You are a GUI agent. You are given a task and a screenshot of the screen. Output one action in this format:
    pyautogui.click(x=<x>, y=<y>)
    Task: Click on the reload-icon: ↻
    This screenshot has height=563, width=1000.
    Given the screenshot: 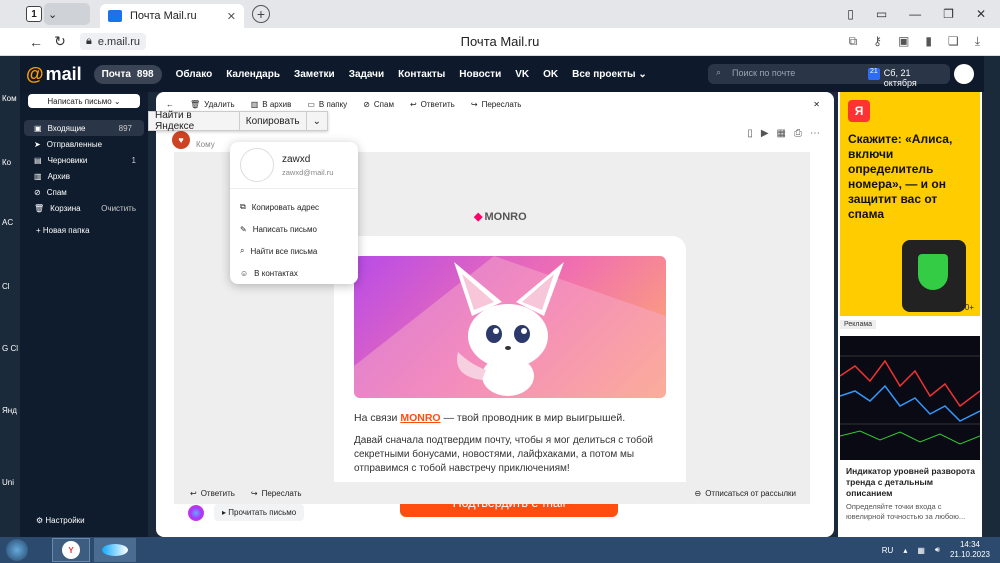 What is the action you would take?
    pyautogui.click(x=60, y=41)
    